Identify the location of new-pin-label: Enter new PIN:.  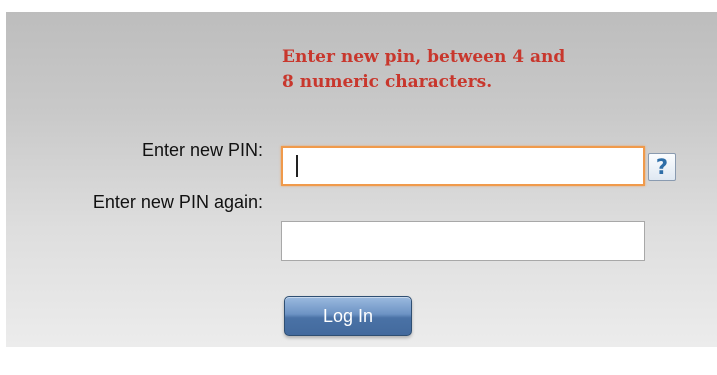
(202, 150).